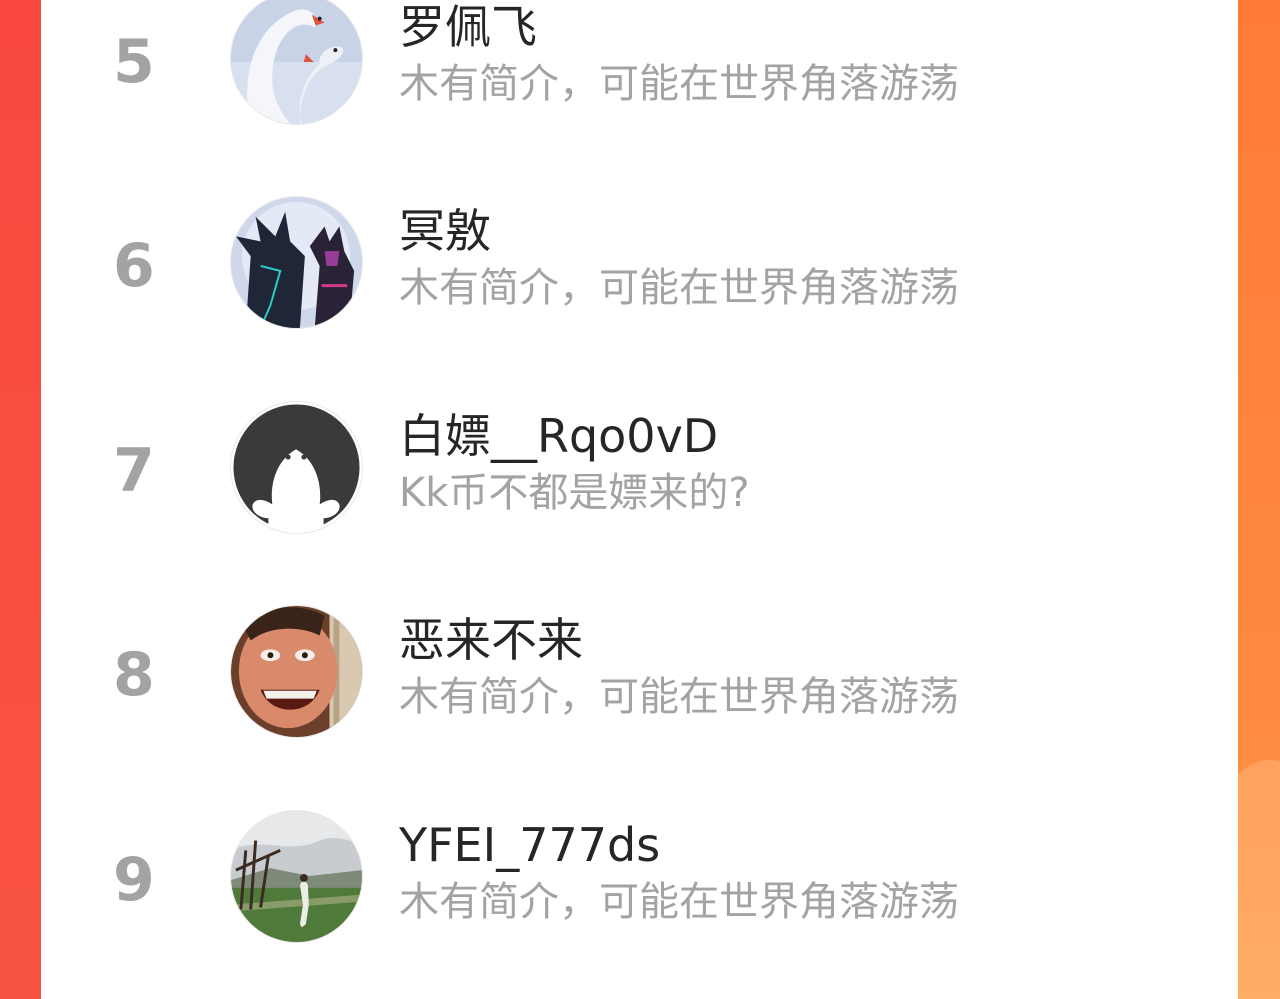  What do you see at coordinates (296, 467) in the screenshot?
I see `default-ghost-avatar-icon` at bounding box center [296, 467].